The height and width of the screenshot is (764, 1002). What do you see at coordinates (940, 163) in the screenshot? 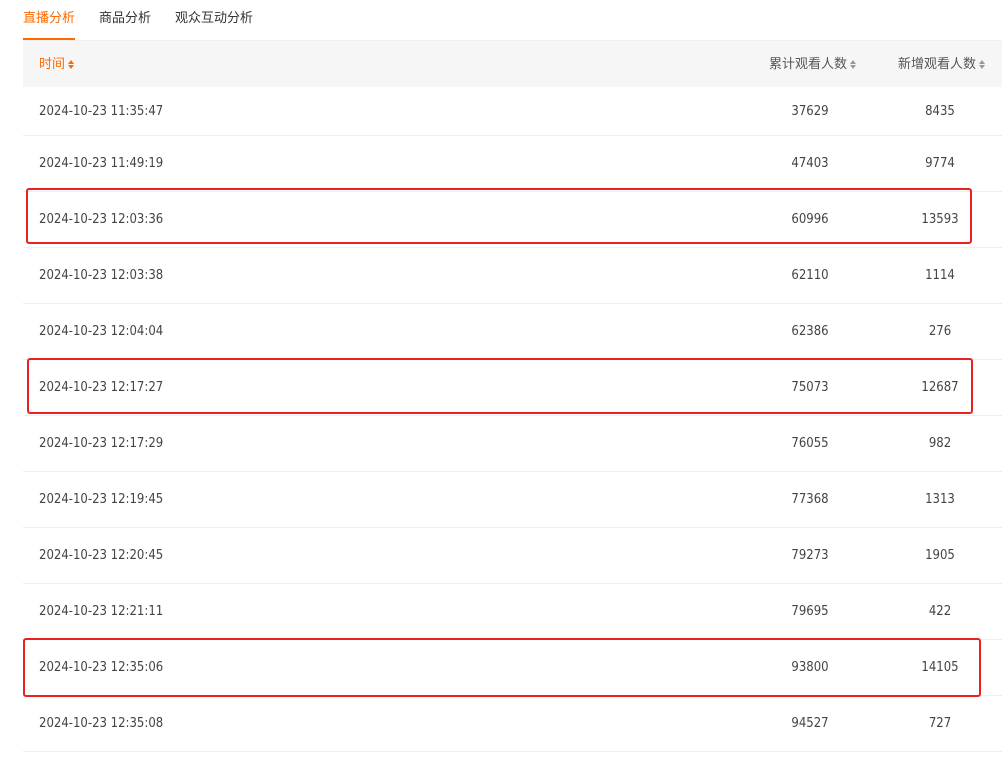
I see `new-viewers-cell: 9774` at bounding box center [940, 163].